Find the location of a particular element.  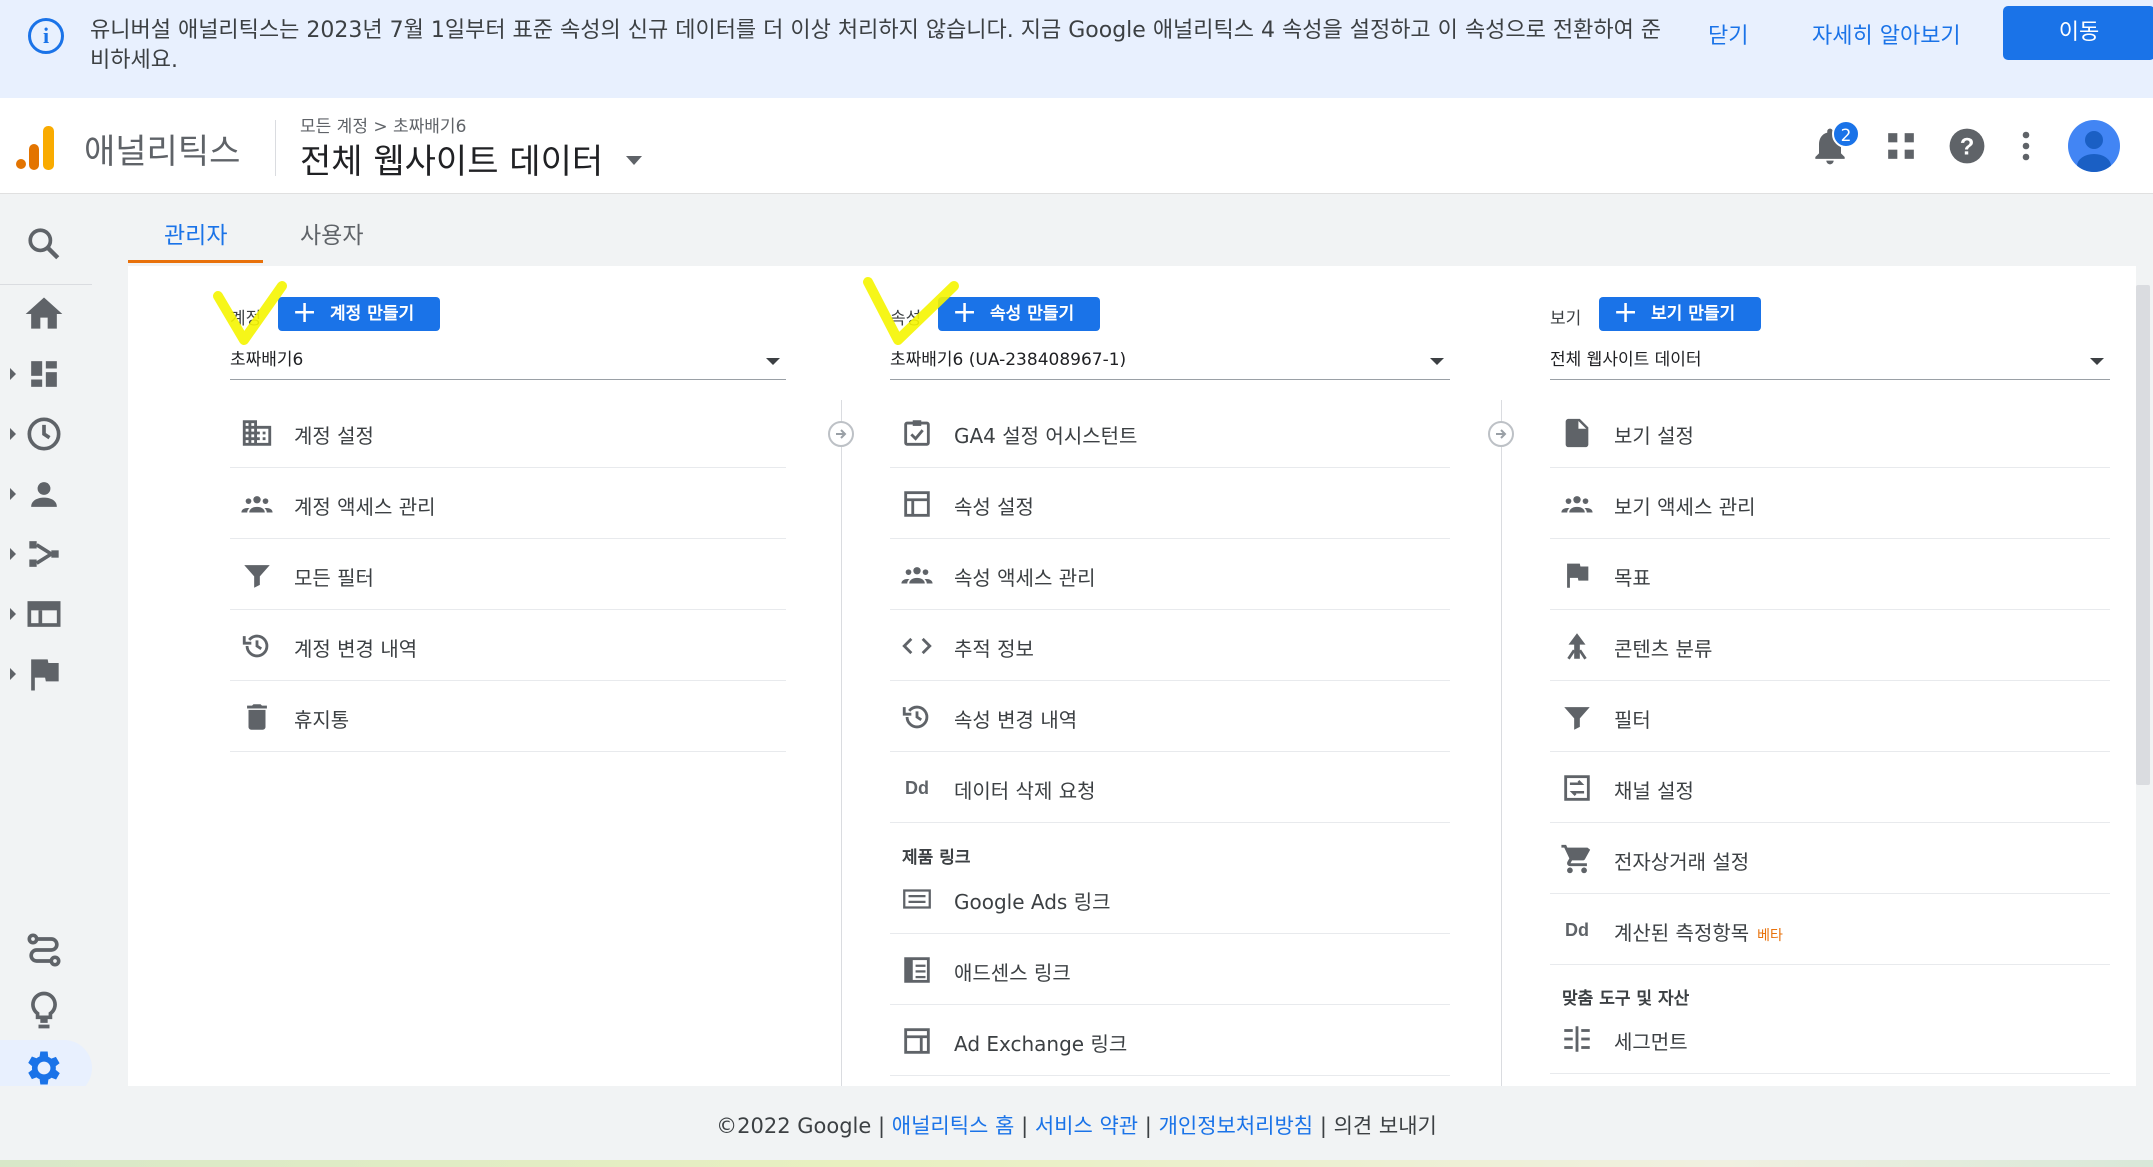

item-label: 데이터 삭제 요청 is located at coordinates (1025, 791).